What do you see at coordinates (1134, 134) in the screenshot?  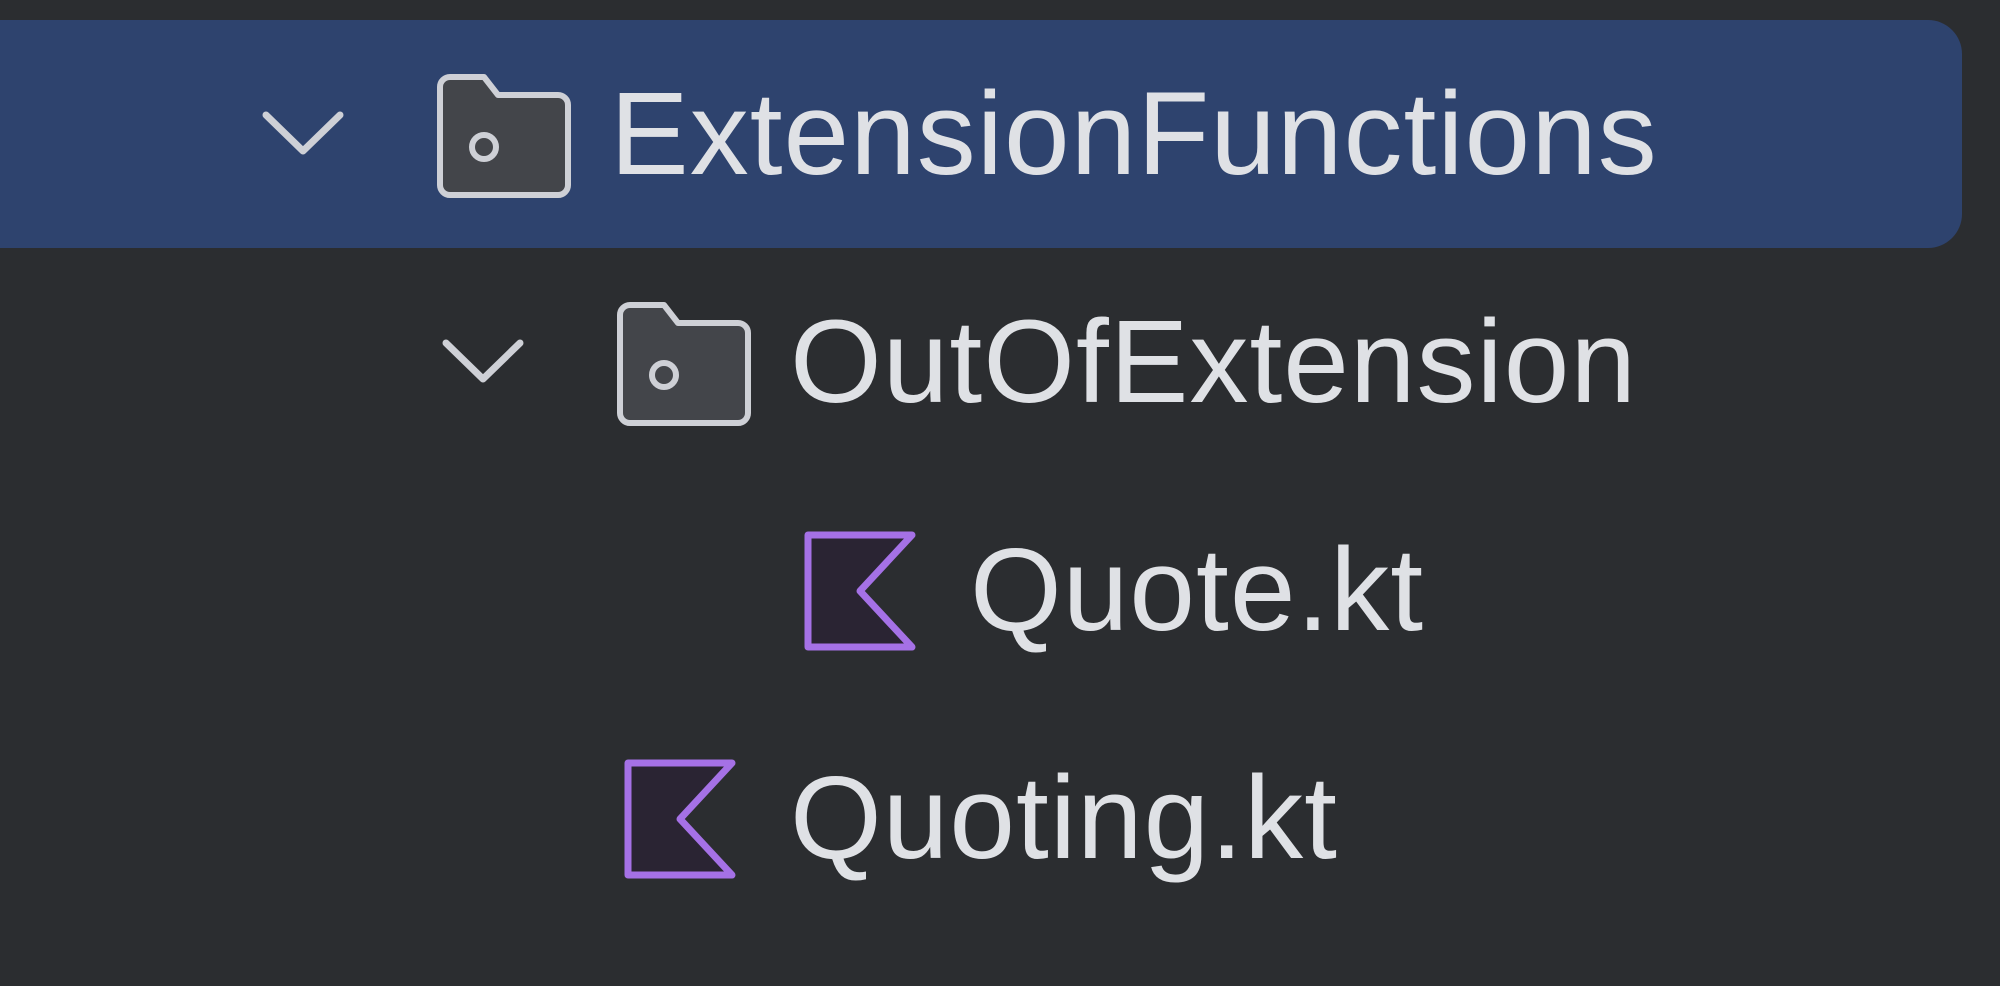 I see `tree-item-label: ExtensionFunctions` at bounding box center [1134, 134].